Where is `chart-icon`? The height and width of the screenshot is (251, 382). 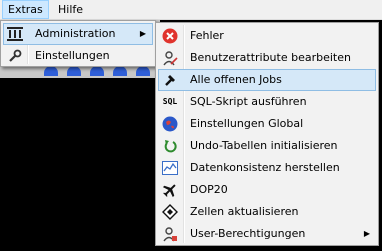 chart-icon is located at coordinates (170, 168).